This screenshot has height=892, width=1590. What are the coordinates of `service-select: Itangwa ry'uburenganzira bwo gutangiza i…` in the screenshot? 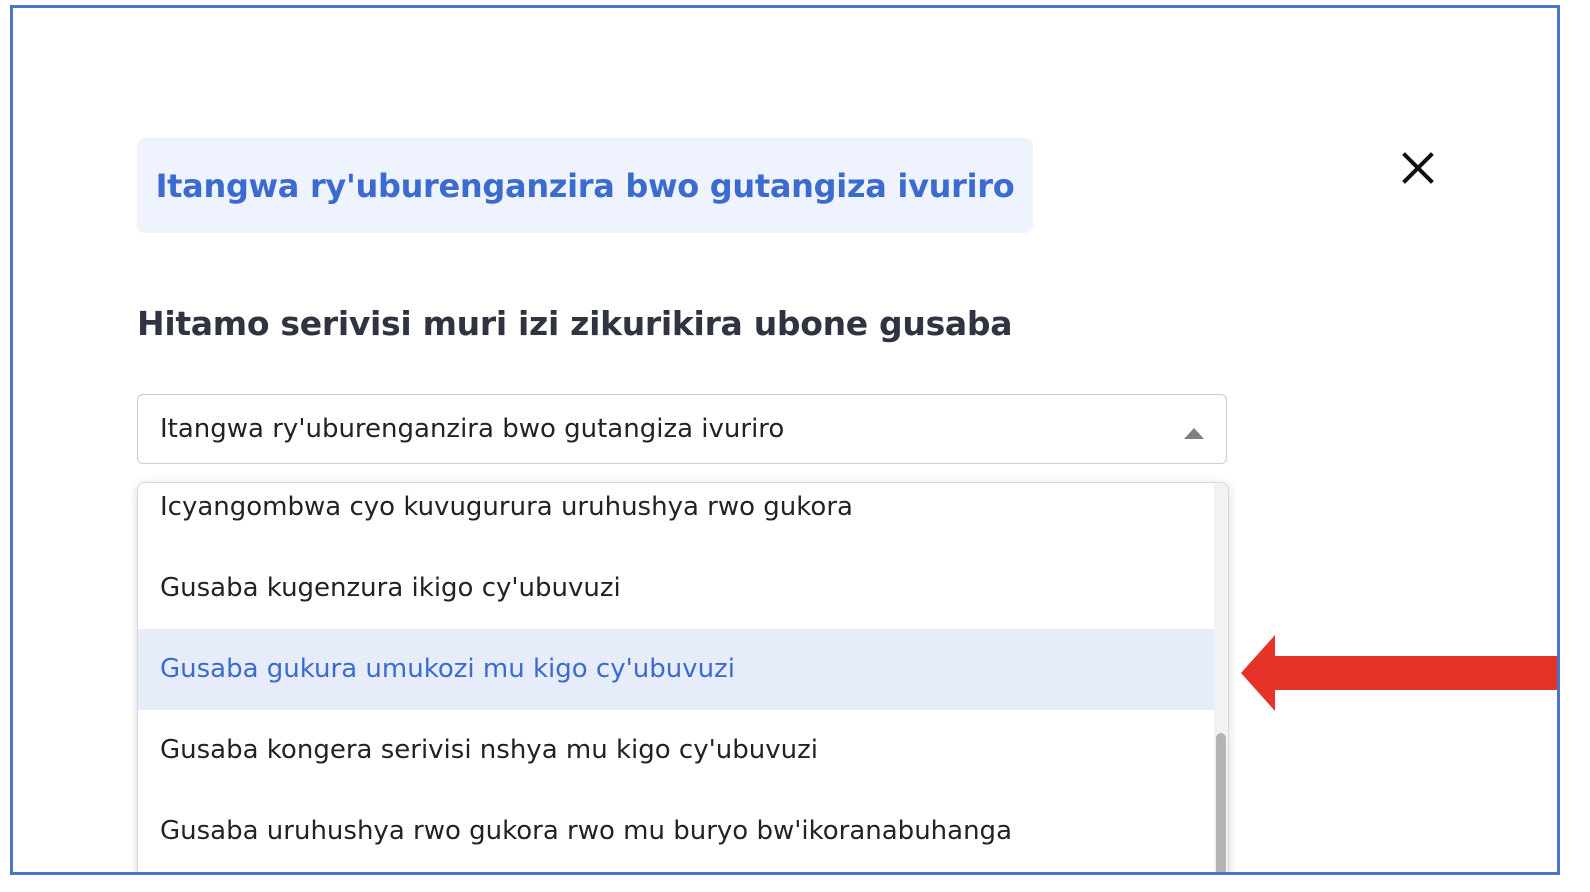 It's located at (682, 429).